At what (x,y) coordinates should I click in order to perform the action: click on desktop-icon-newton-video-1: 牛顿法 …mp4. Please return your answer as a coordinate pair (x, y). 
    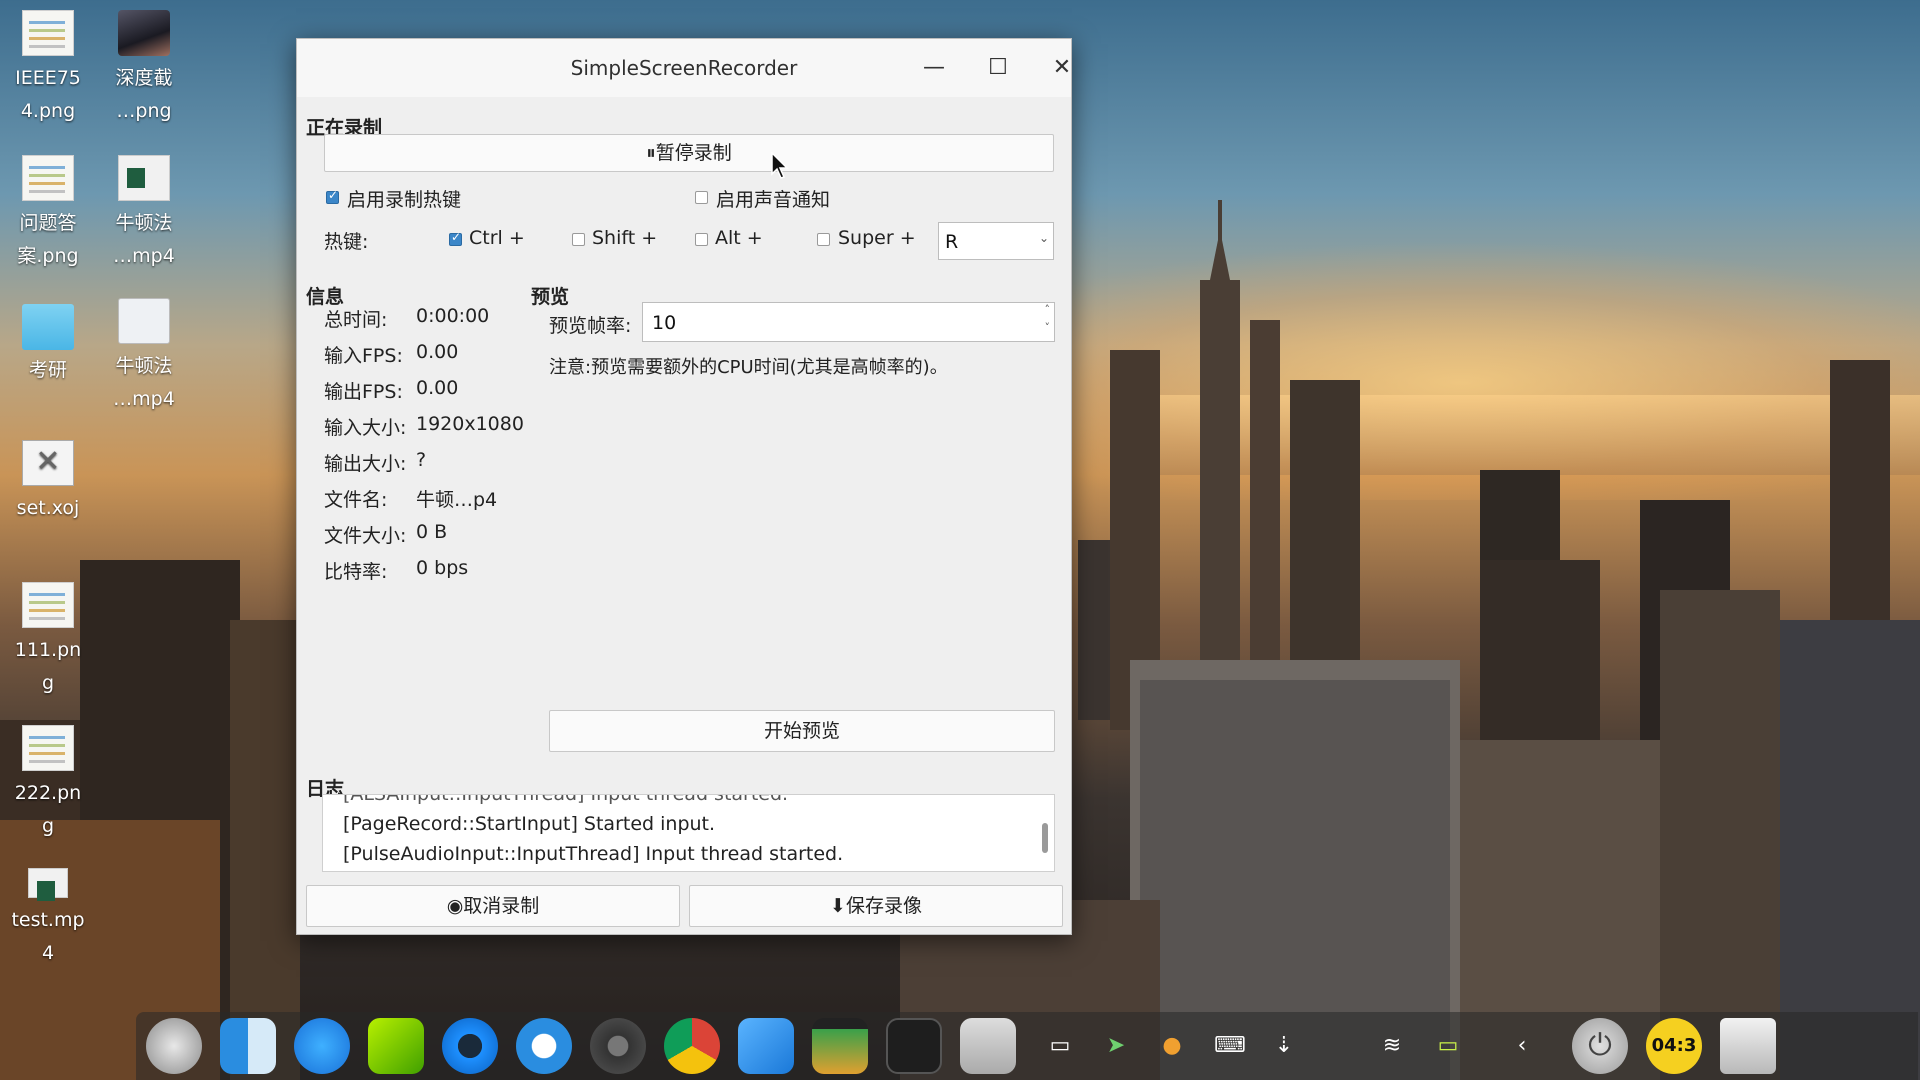
    Looking at the image, I should click on (144, 214).